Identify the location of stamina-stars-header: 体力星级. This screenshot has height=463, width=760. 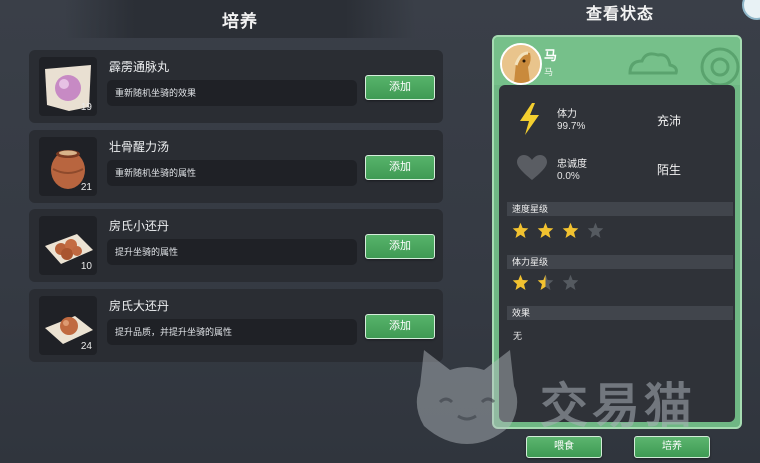
(620, 262).